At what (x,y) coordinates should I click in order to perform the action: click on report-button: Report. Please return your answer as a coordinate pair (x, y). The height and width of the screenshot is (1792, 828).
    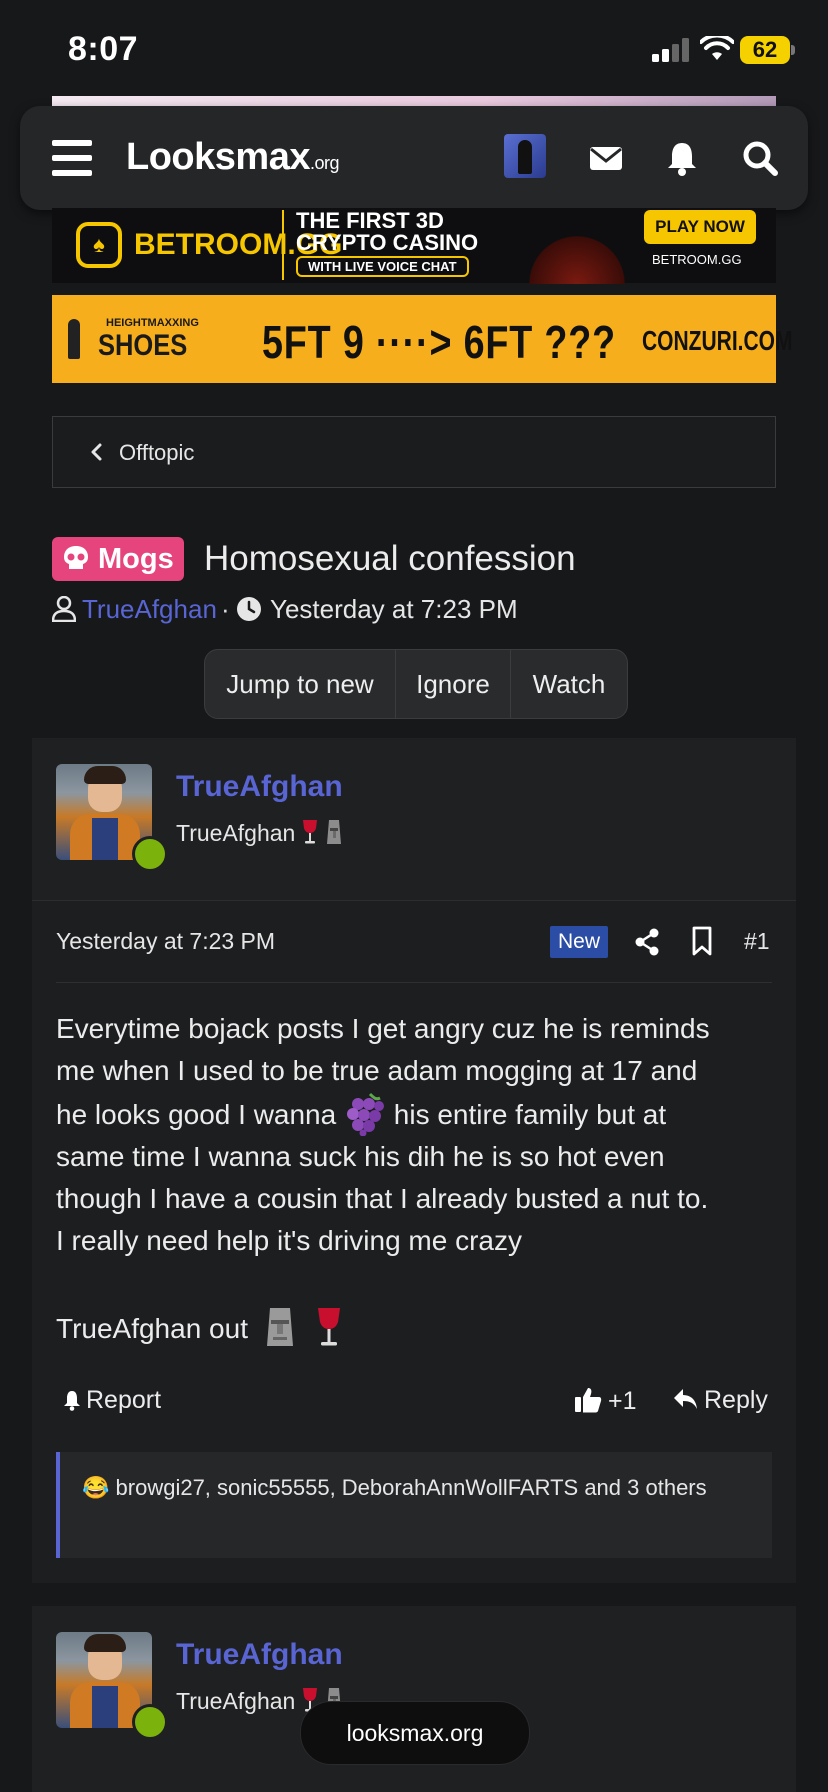
    Looking at the image, I should click on (111, 1400).